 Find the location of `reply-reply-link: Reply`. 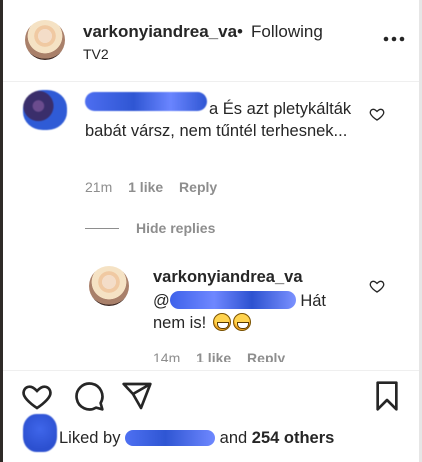

reply-reply-link: Reply is located at coordinates (266, 356).